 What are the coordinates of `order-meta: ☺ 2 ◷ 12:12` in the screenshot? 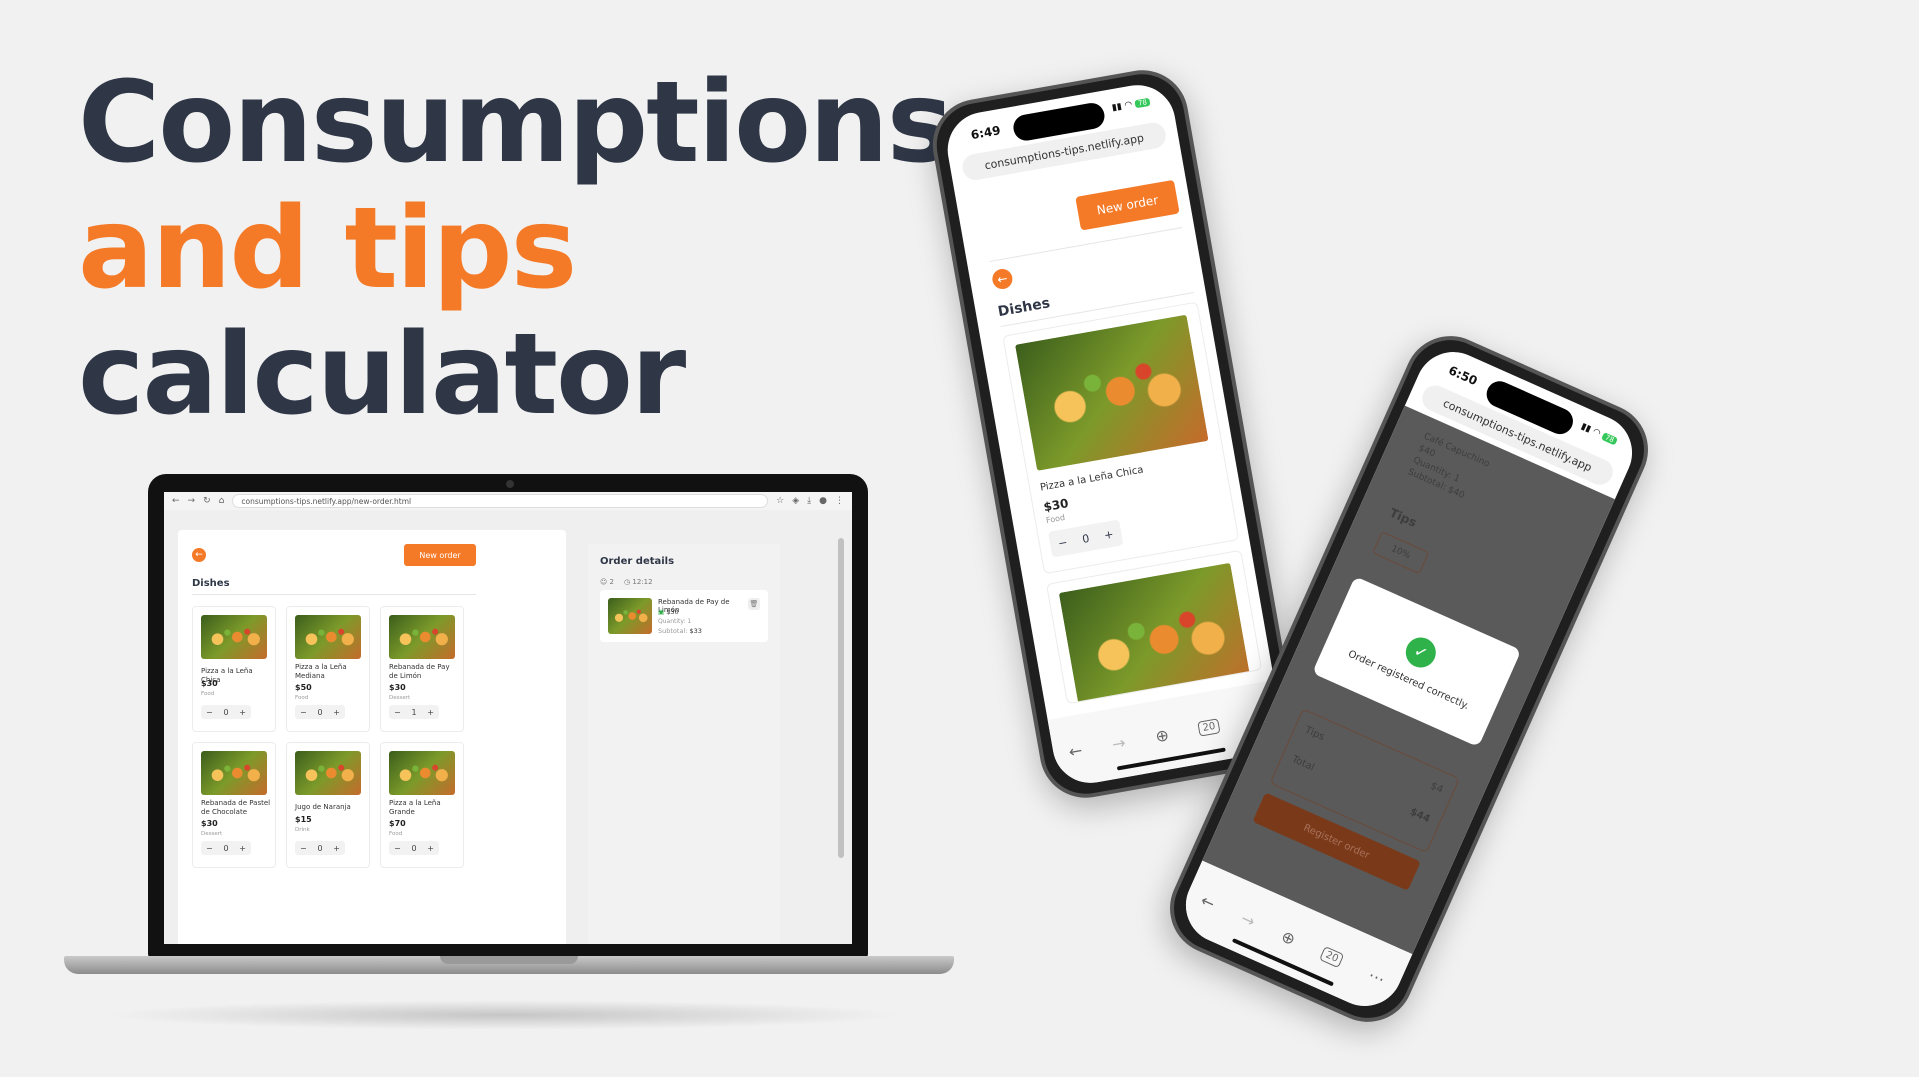 It's located at (626, 582).